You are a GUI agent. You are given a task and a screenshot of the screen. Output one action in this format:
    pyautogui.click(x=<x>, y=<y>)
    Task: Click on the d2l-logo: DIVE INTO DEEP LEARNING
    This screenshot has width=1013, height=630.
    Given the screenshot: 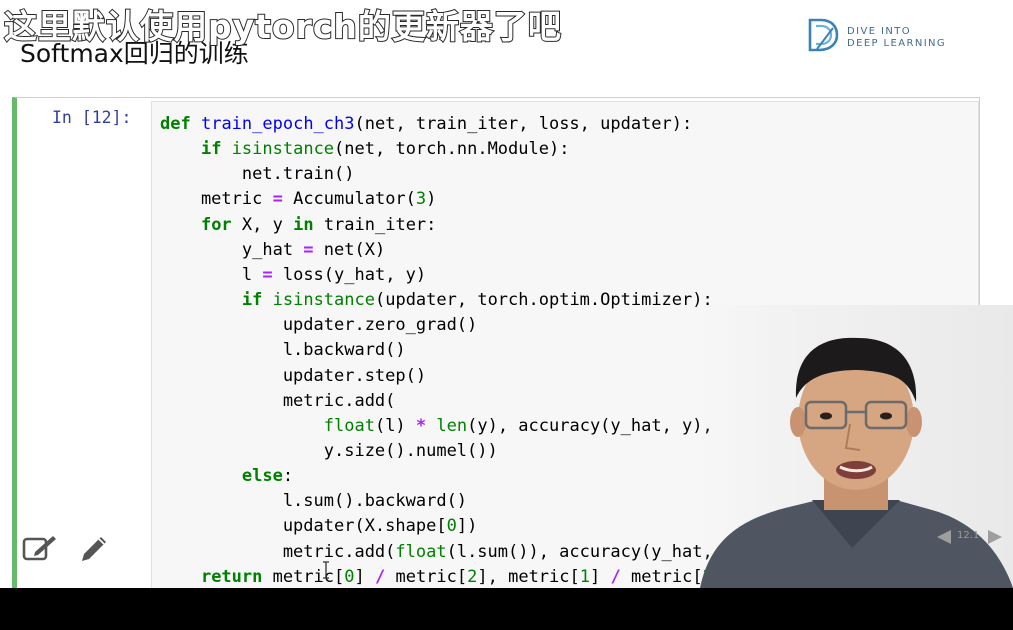 What is the action you would take?
    pyautogui.click(x=882, y=36)
    